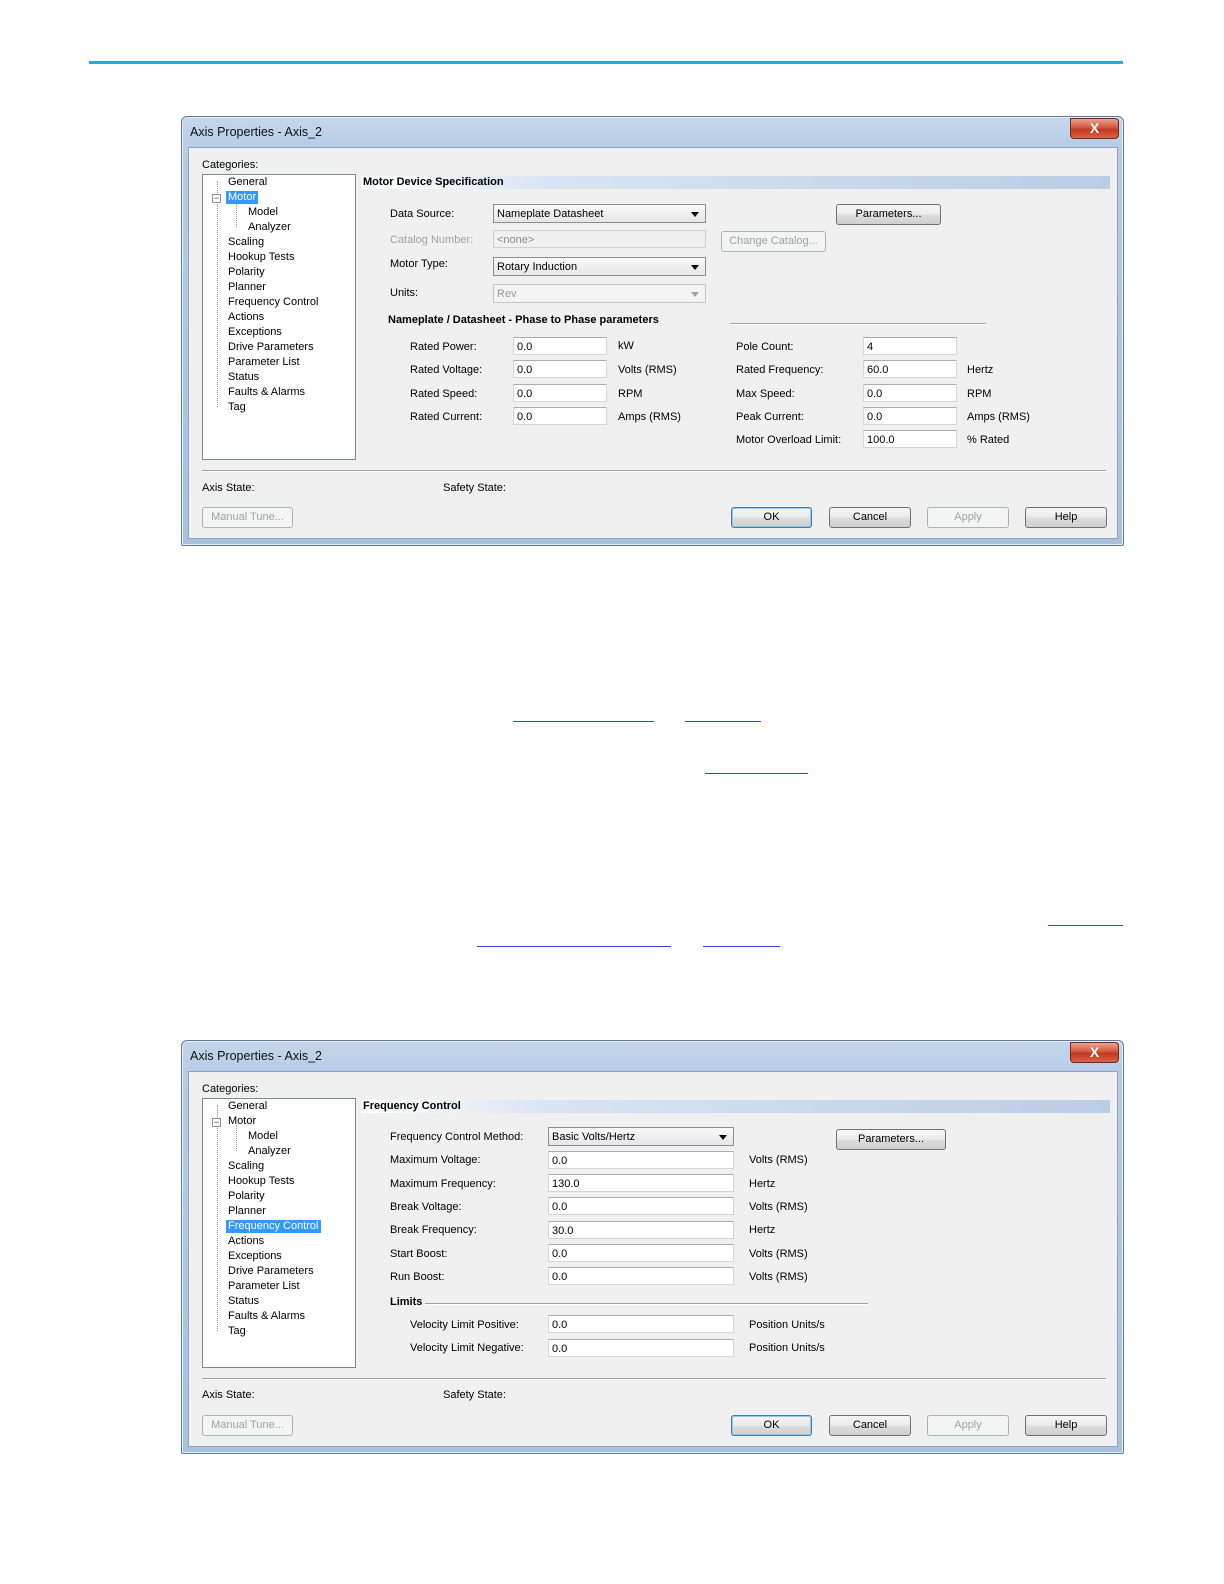 The image size is (1224, 1584). I want to click on rated-frequency-field: 60.0, so click(910, 369).